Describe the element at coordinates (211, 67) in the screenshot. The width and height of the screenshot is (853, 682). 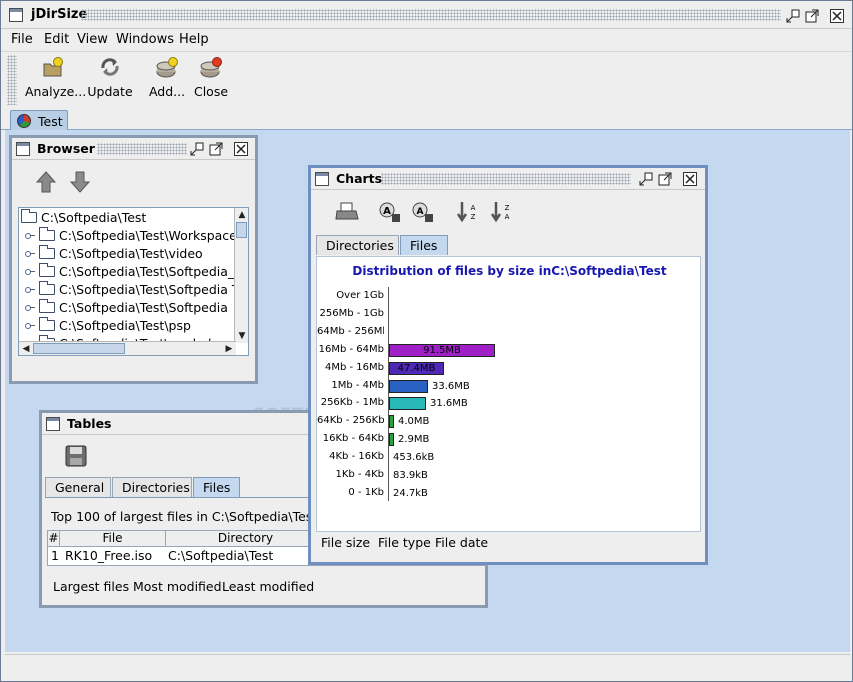
I see `remove-disk-icon` at that location.